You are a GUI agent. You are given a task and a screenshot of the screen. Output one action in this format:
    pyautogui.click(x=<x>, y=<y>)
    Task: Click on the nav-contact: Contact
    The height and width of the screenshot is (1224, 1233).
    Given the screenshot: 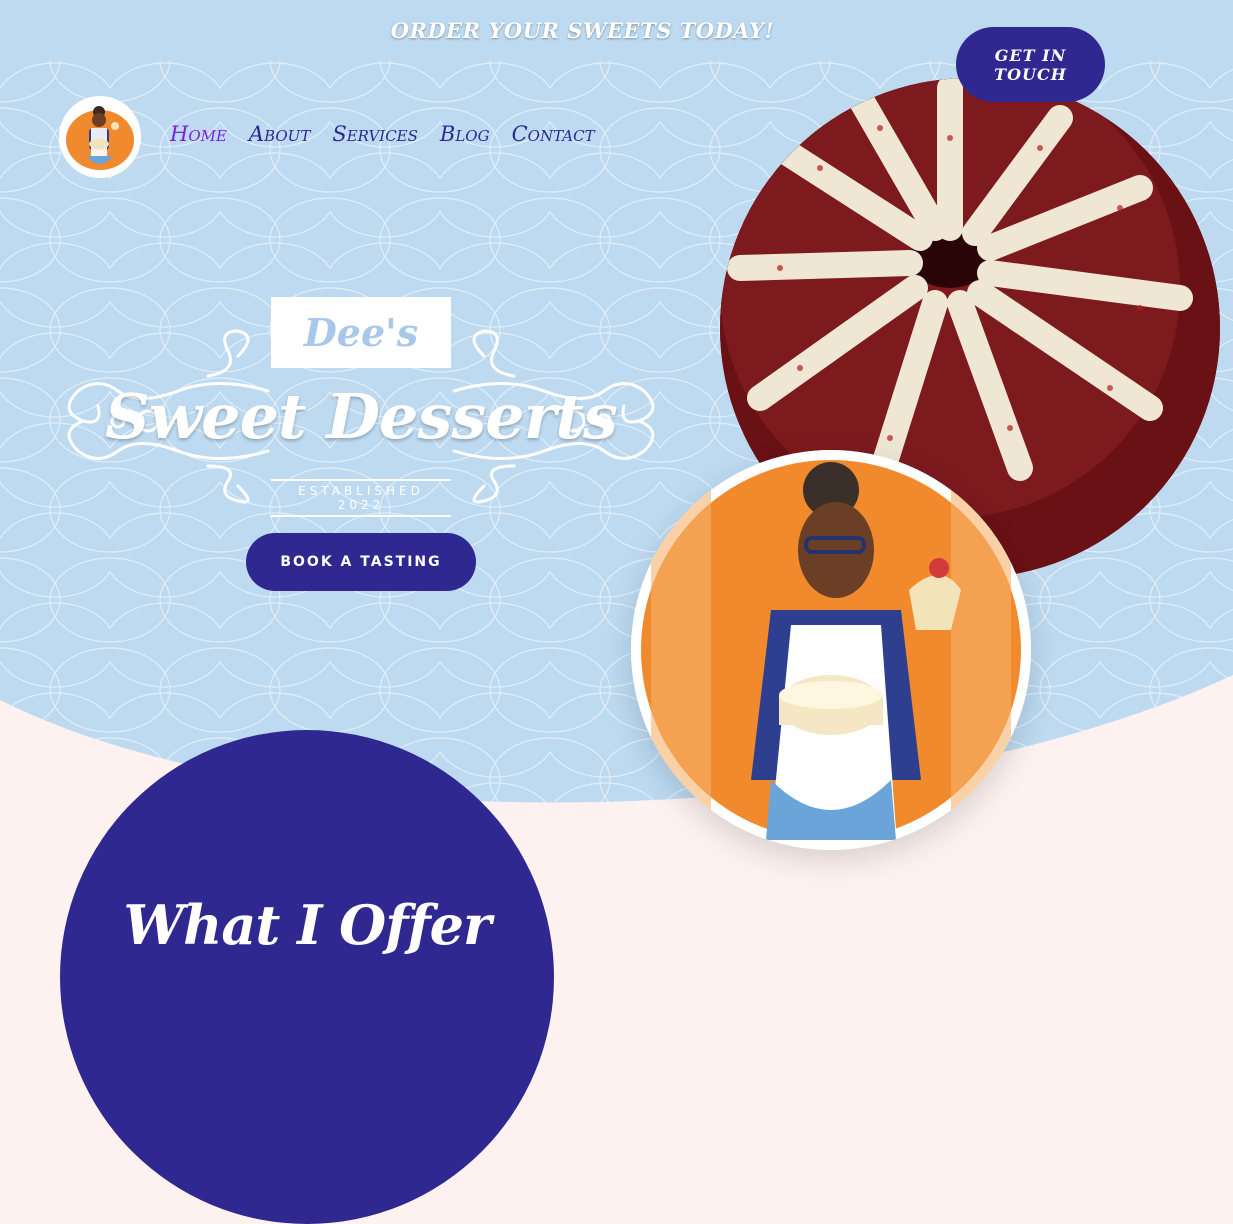 What is the action you would take?
    pyautogui.click(x=553, y=134)
    